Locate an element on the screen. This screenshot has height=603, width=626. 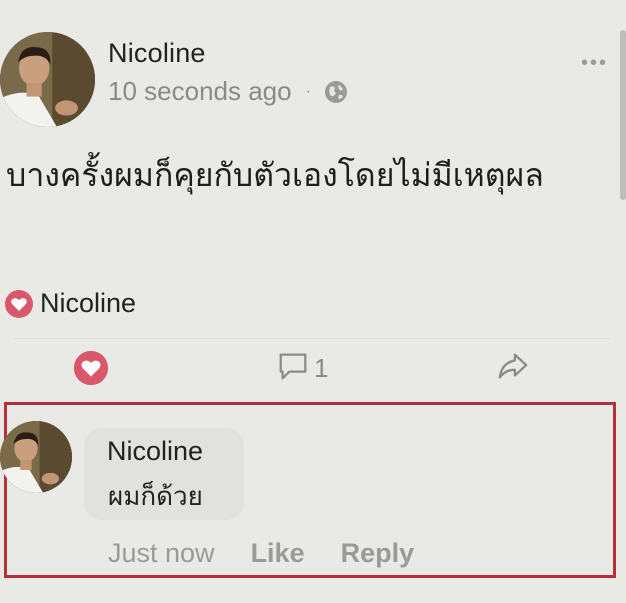
post-text: บางครั้งผมก็คุยกับตัวเองโดยไม่มีเหตุผล is located at coordinates (275, 175).